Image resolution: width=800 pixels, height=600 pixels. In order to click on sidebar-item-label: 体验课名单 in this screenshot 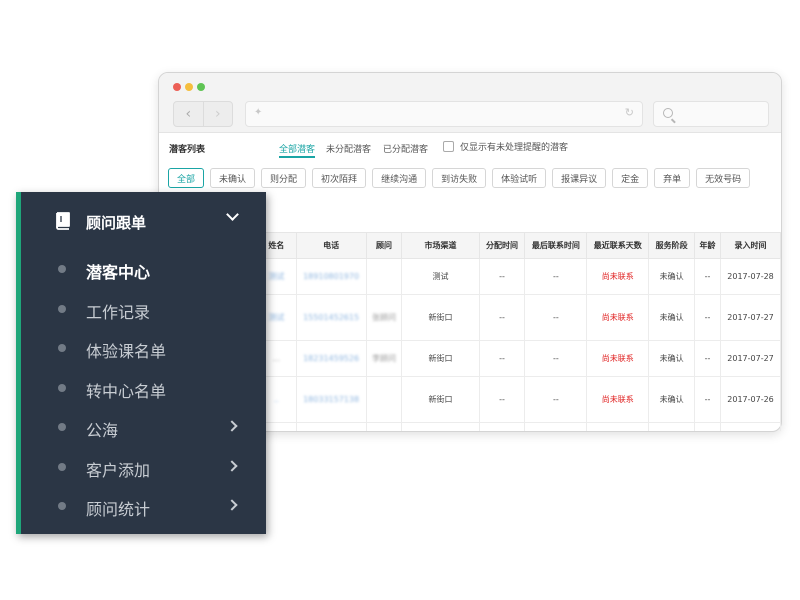, I will do `click(126, 351)`.